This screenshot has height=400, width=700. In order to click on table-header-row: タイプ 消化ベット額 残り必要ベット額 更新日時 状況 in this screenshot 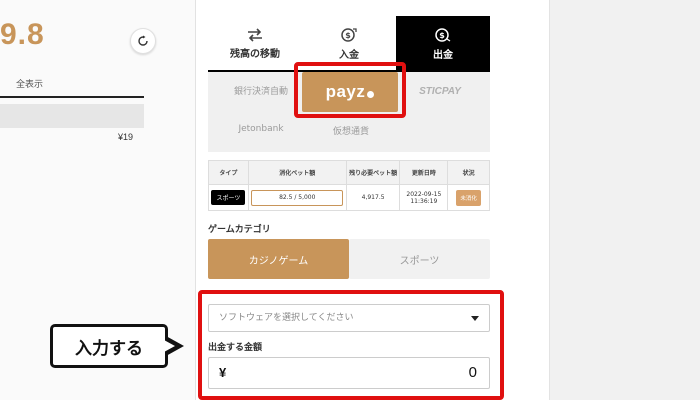, I will do `click(349, 172)`.